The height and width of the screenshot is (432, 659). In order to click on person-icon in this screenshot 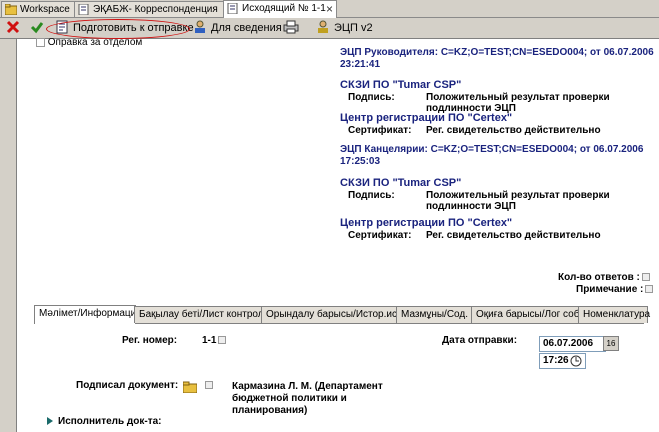, I will do `click(200, 26)`.